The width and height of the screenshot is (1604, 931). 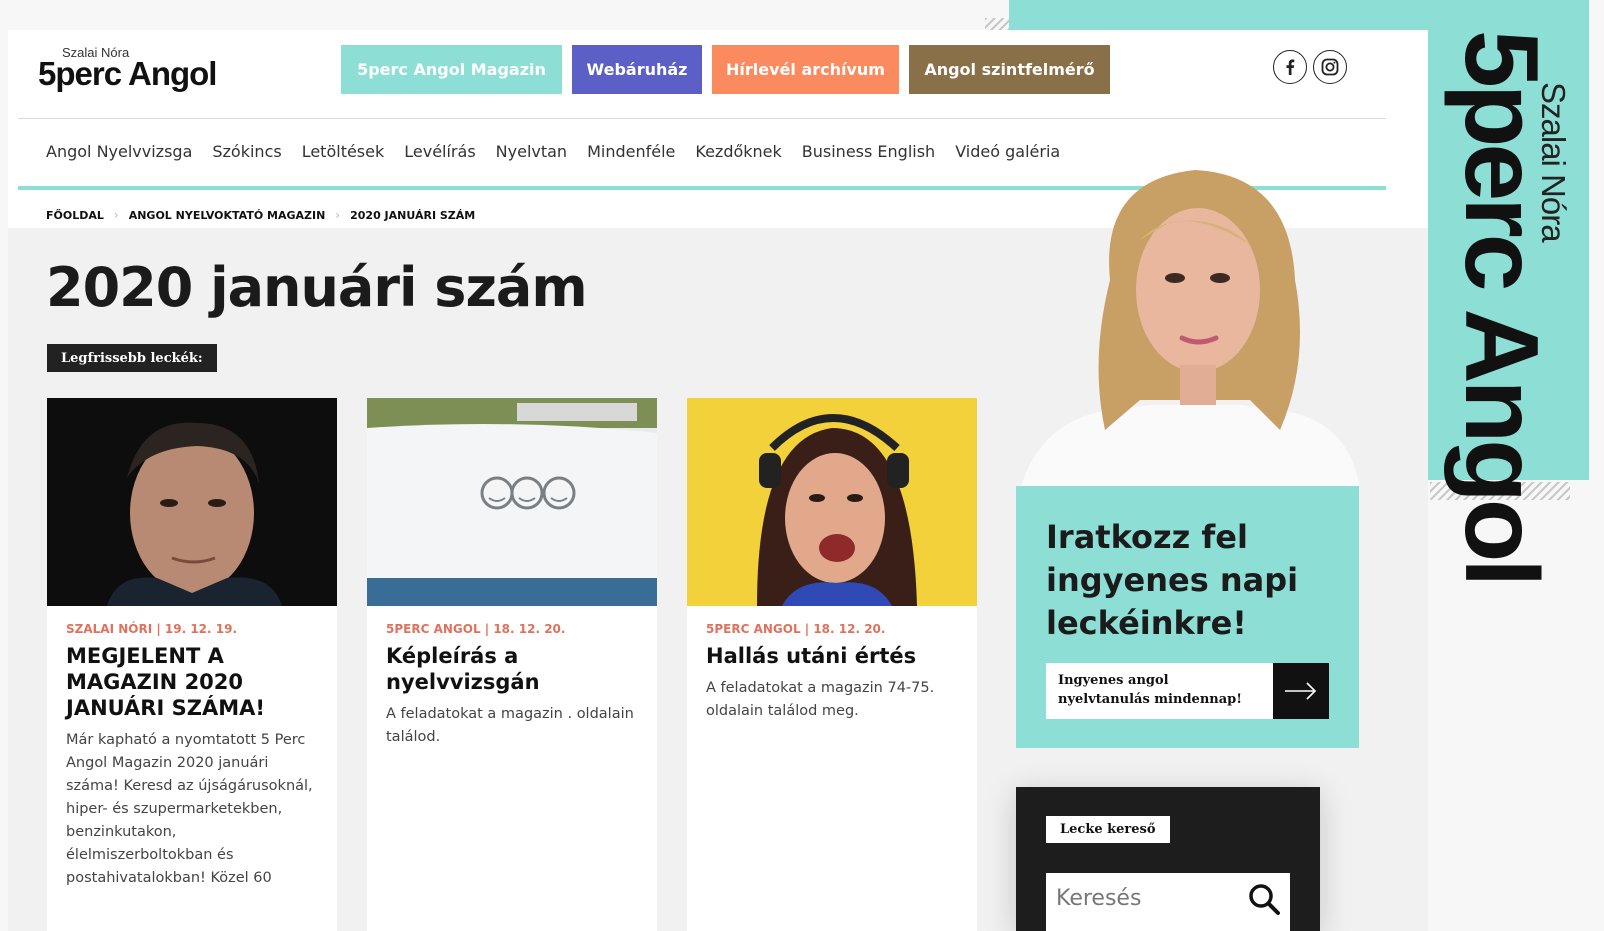 What do you see at coordinates (805, 69) in the screenshot?
I see `nav-button-hirlevel: Hírlevél archívum` at bounding box center [805, 69].